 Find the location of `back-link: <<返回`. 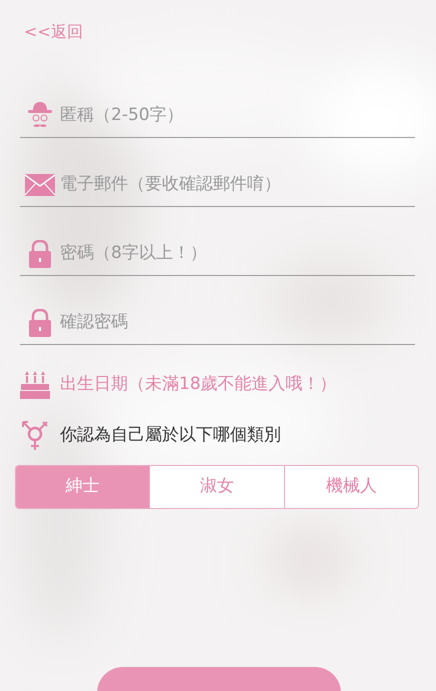

back-link: <<返回 is located at coordinates (53, 32).